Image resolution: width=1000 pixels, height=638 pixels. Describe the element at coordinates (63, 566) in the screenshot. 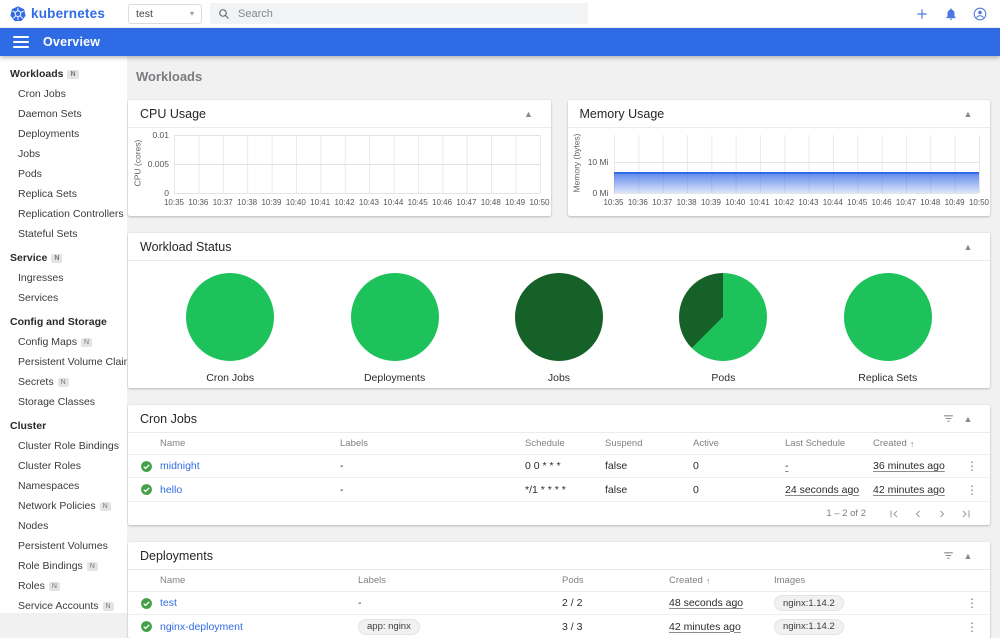

I see `sidebar-item-role-bindings: Role Bindings N` at that location.